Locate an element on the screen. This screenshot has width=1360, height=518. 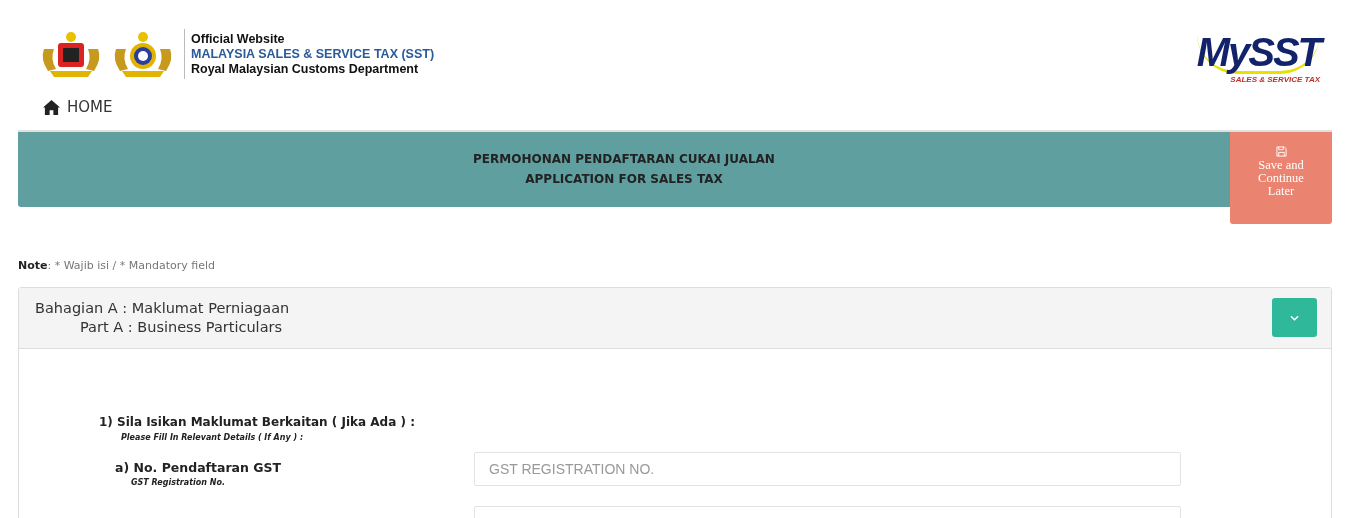
save-icon is located at coordinates (1281, 151).